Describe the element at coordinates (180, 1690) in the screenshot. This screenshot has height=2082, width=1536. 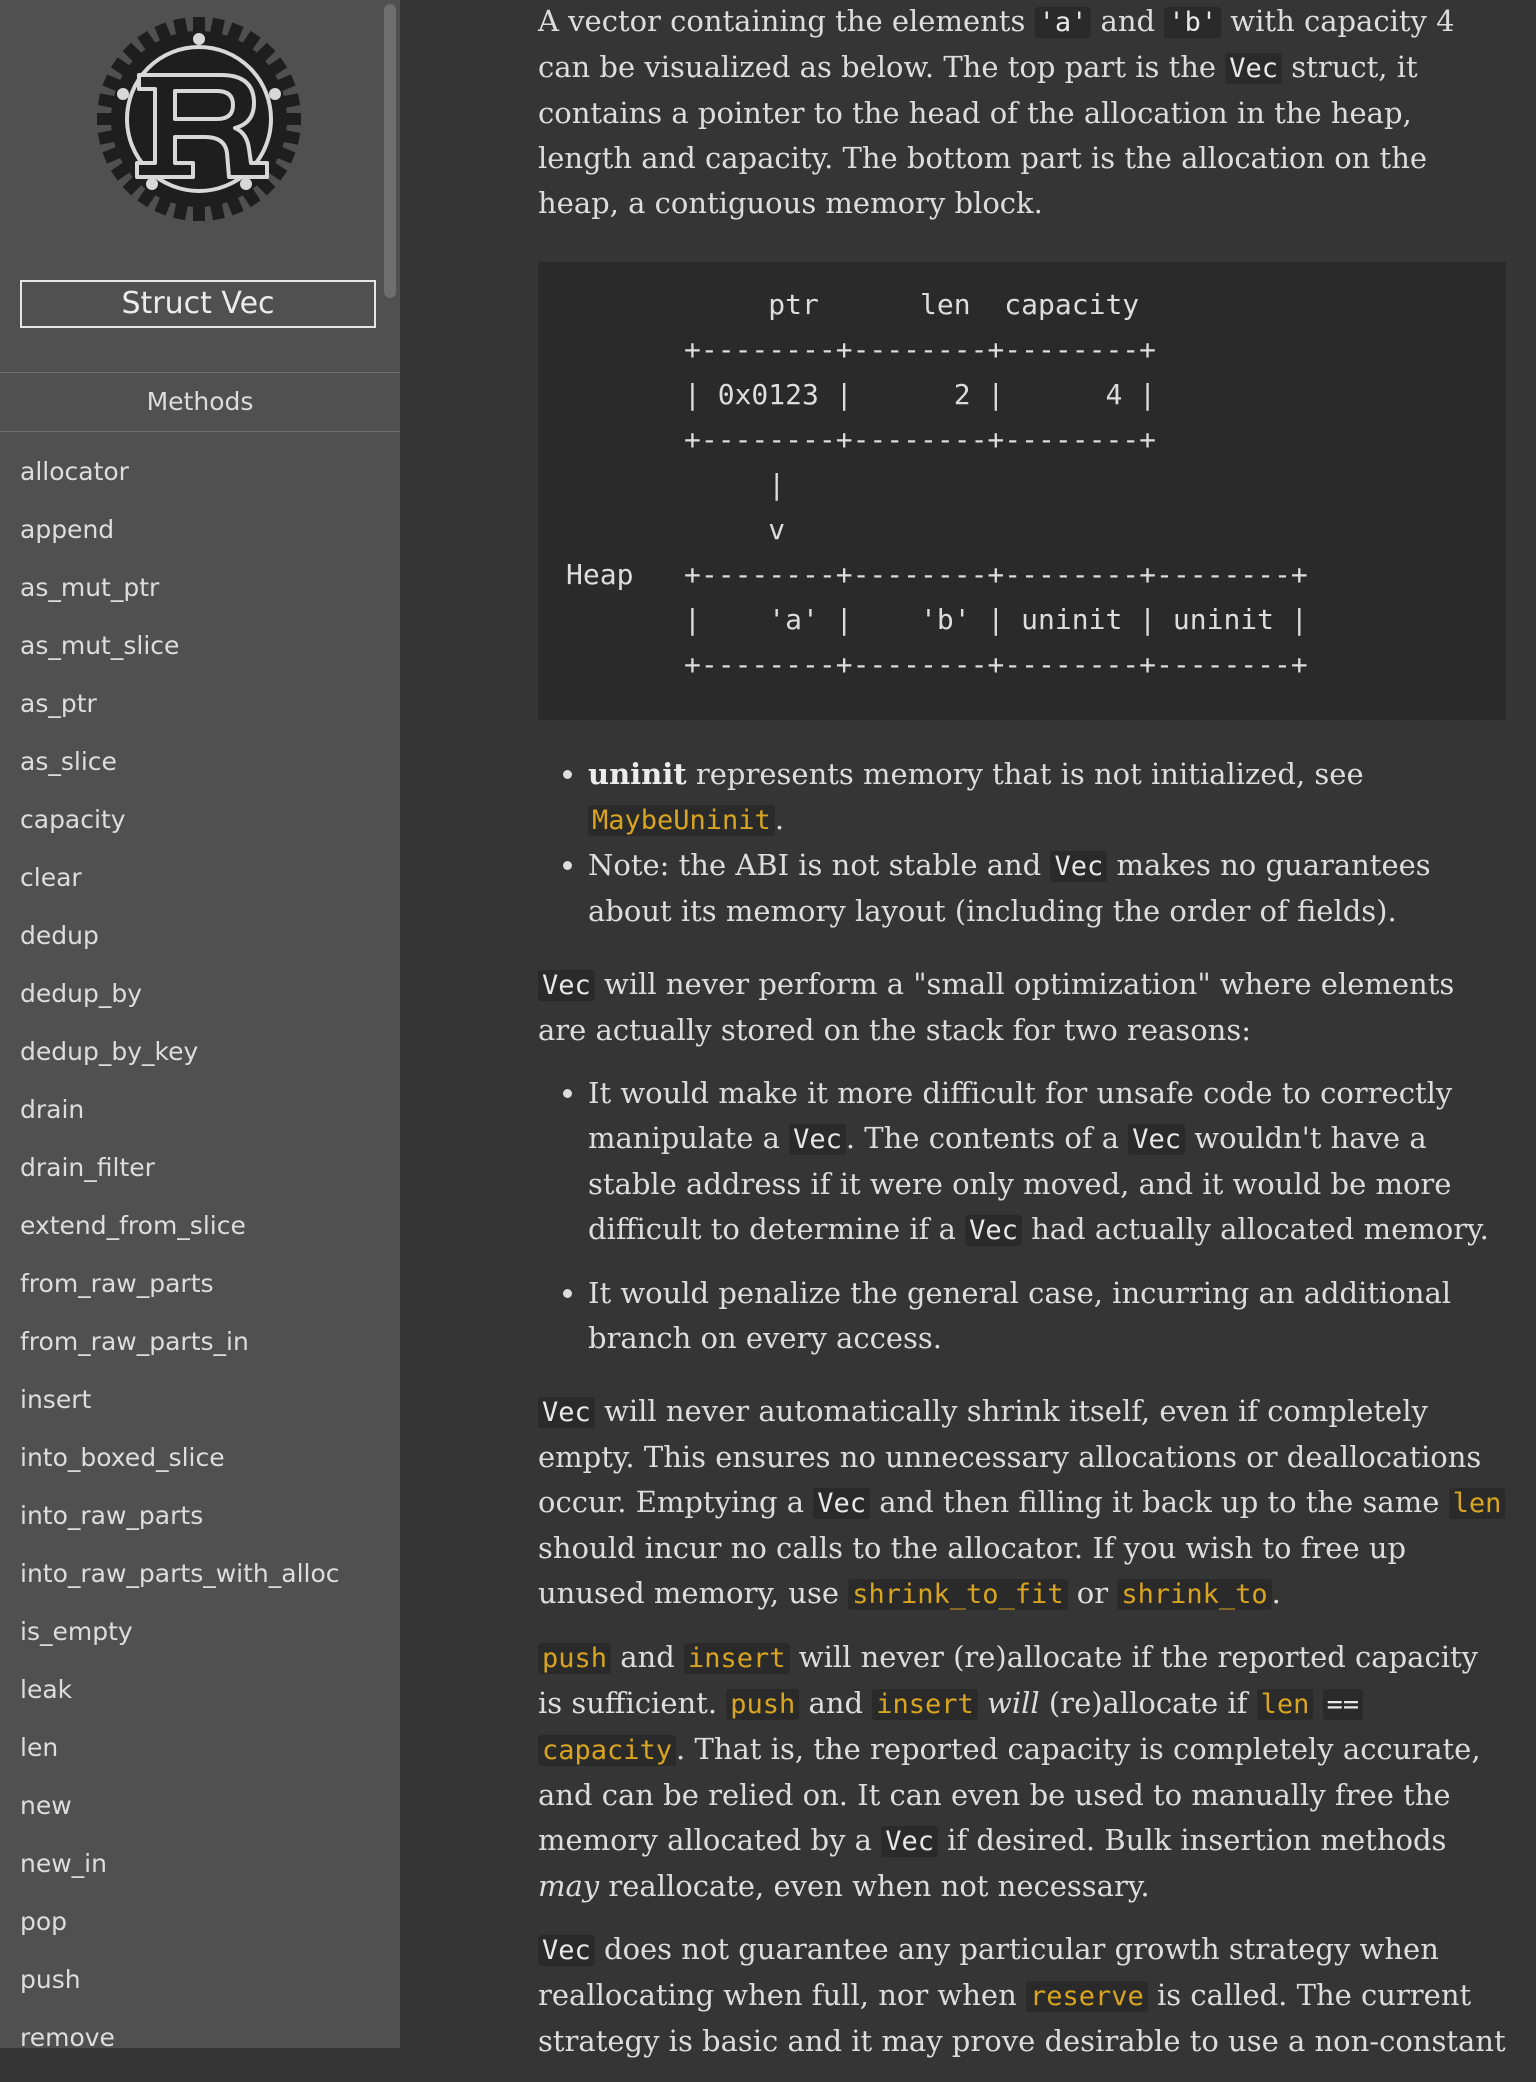
I see `method-link-leak: leak` at that location.